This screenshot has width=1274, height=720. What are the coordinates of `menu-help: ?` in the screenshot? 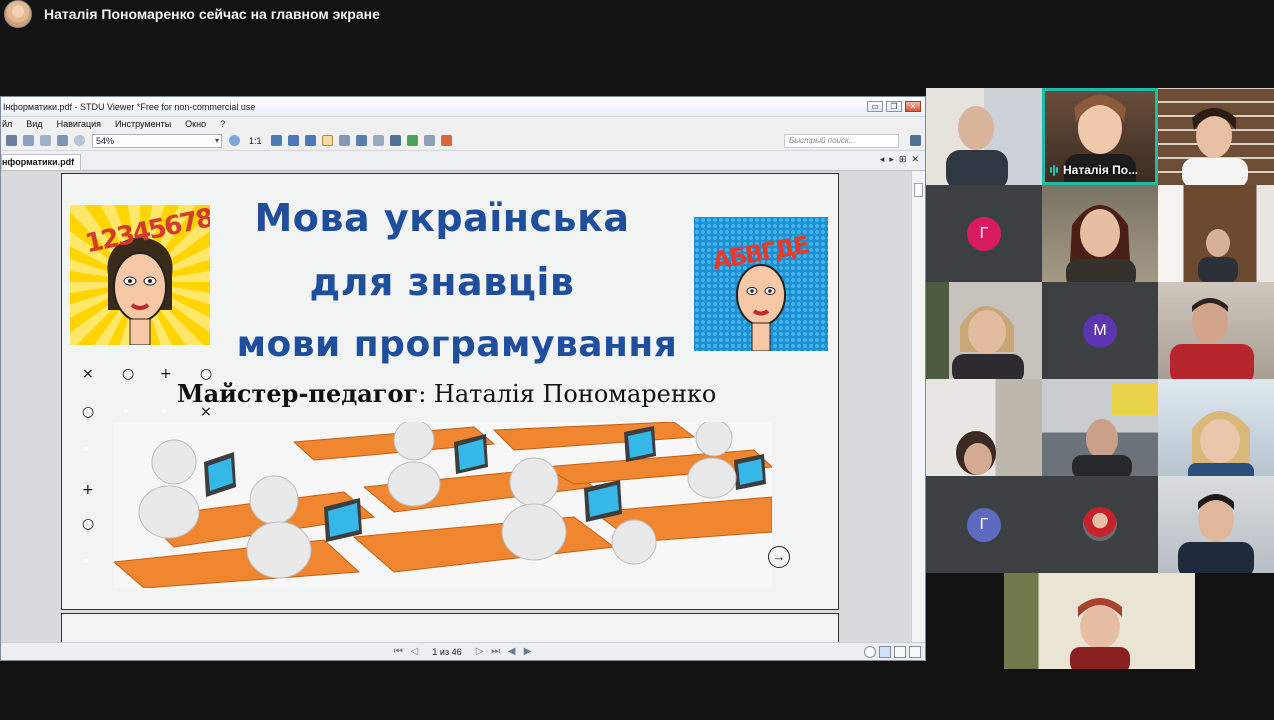 It's located at (222, 124).